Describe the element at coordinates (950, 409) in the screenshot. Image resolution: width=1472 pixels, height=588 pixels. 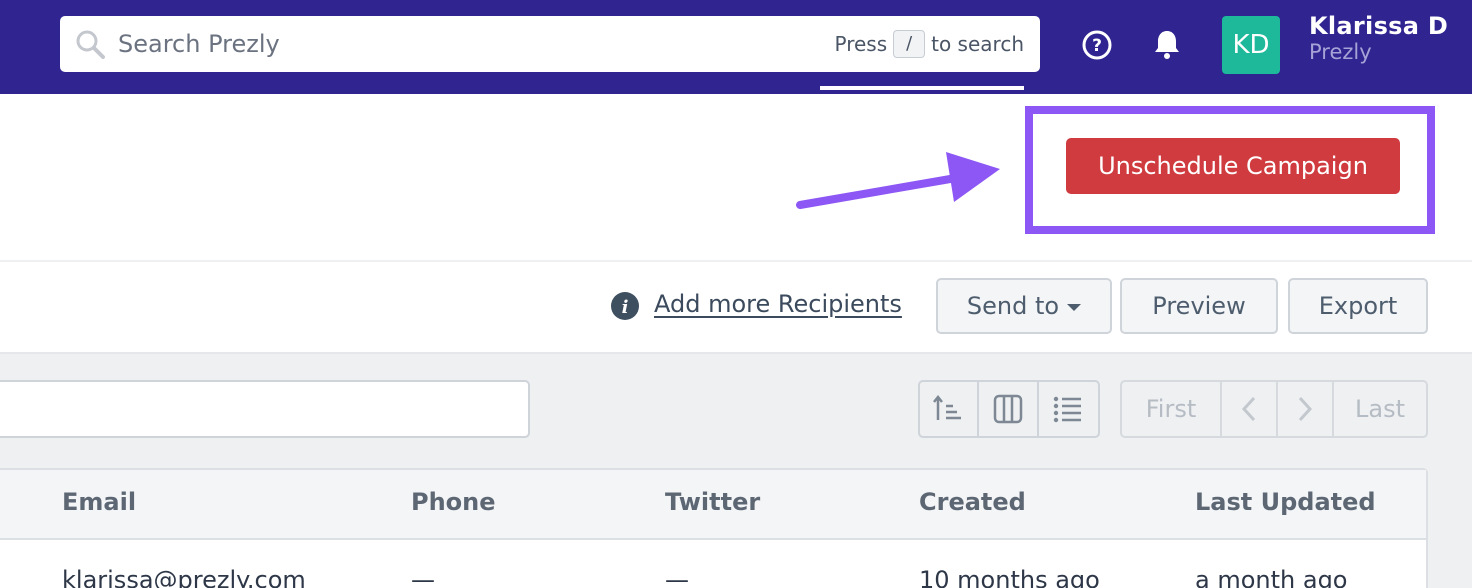
I see `sort-icon` at that location.